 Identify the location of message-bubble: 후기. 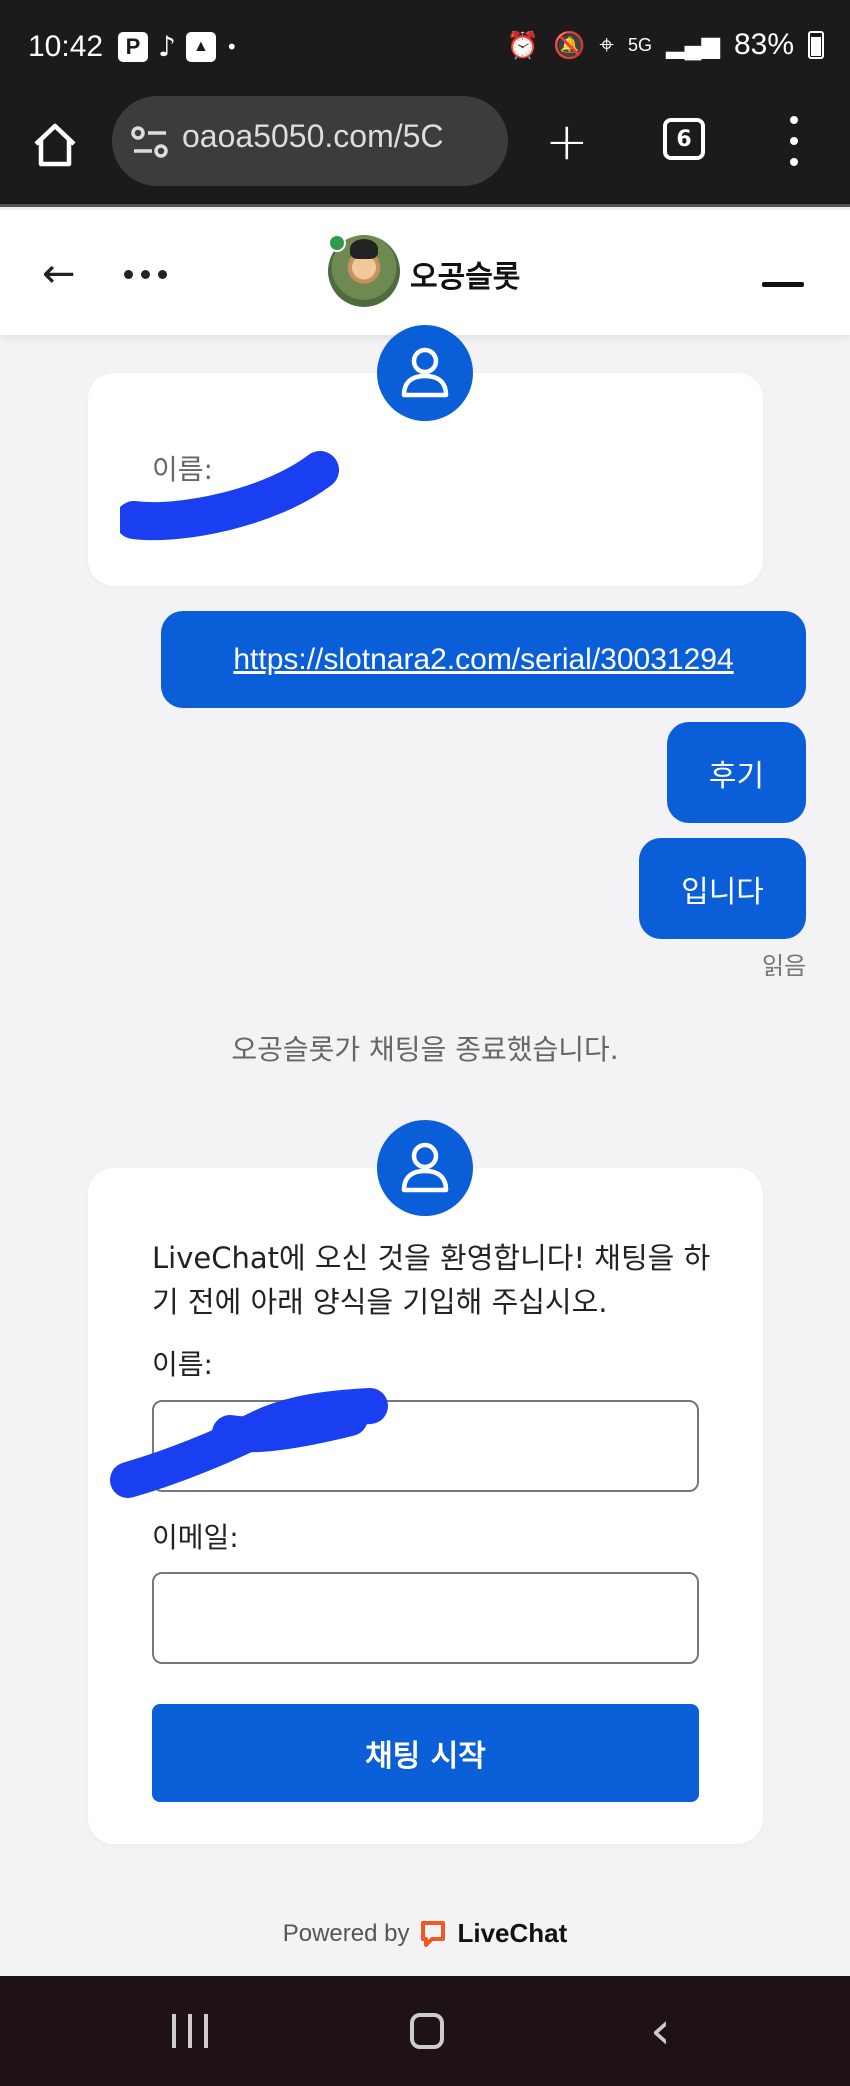
(736, 772).